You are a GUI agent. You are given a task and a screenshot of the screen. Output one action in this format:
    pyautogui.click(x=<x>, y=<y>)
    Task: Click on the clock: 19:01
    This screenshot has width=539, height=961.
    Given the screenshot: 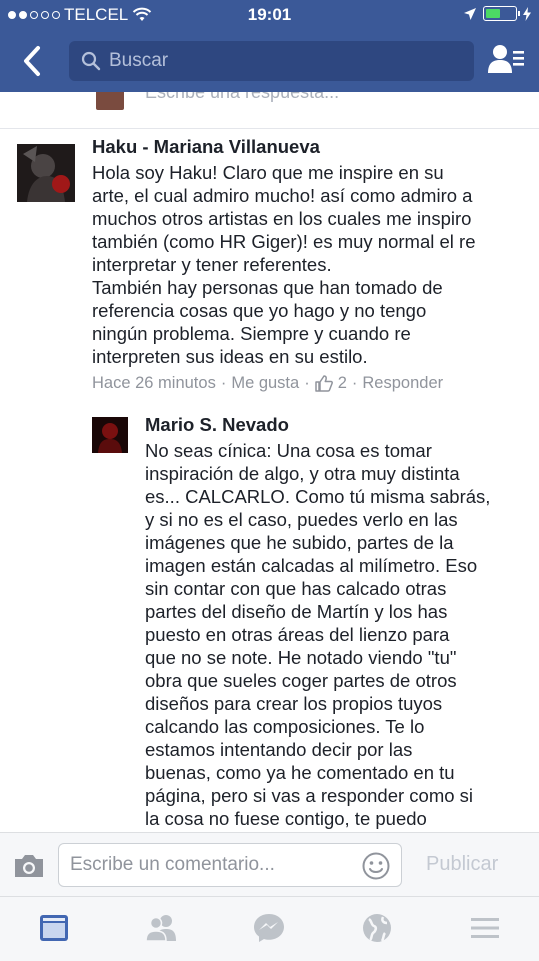 What is the action you would take?
    pyautogui.click(x=269, y=14)
    